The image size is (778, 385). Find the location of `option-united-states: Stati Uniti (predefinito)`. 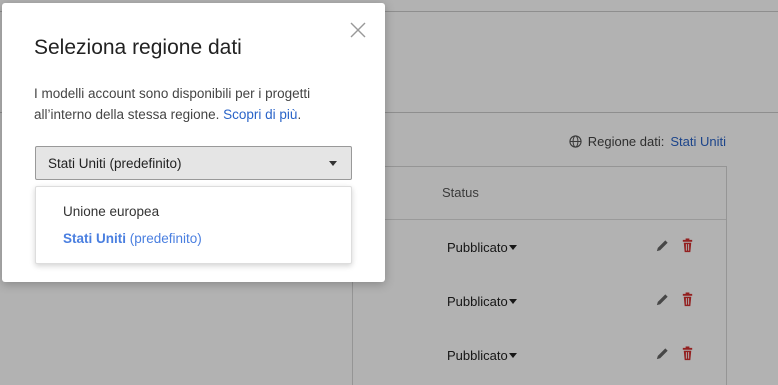

option-united-states: Stati Uniti (predefinito) is located at coordinates (132, 238).